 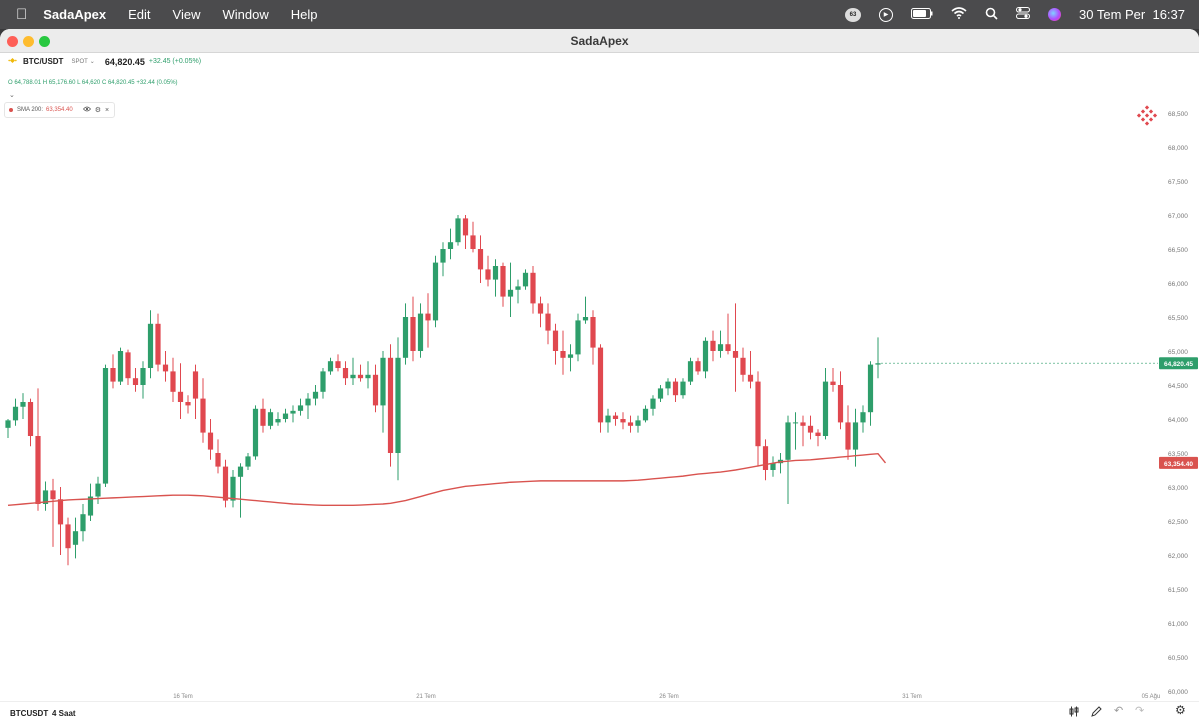 What do you see at coordinates (124, 61) in the screenshot?
I see `current-price: 64,820.45` at bounding box center [124, 61].